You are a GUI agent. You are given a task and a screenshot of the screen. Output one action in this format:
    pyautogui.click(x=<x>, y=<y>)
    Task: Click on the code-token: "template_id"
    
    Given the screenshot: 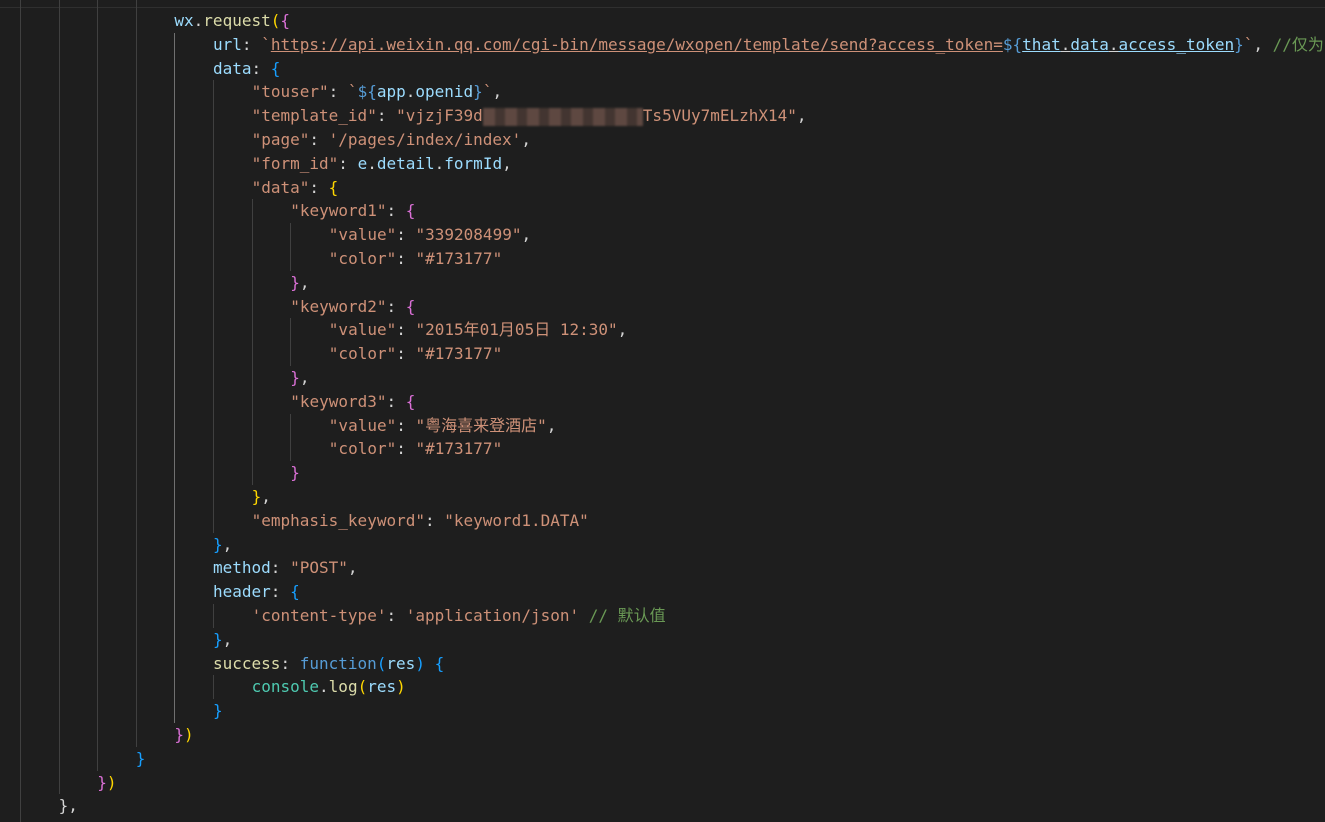 What is the action you would take?
    pyautogui.click(x=314, y=116)
    